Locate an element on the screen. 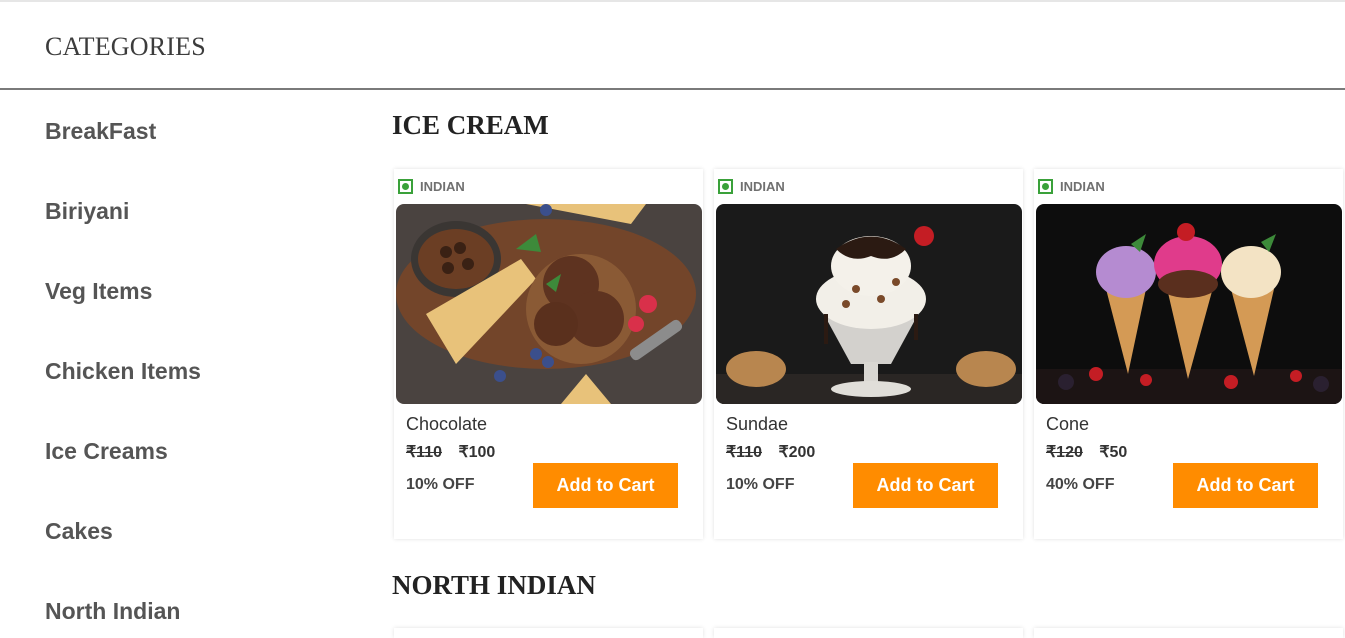  sidebar-item-north-indian: North Indian is located at coordinates (112, 618).